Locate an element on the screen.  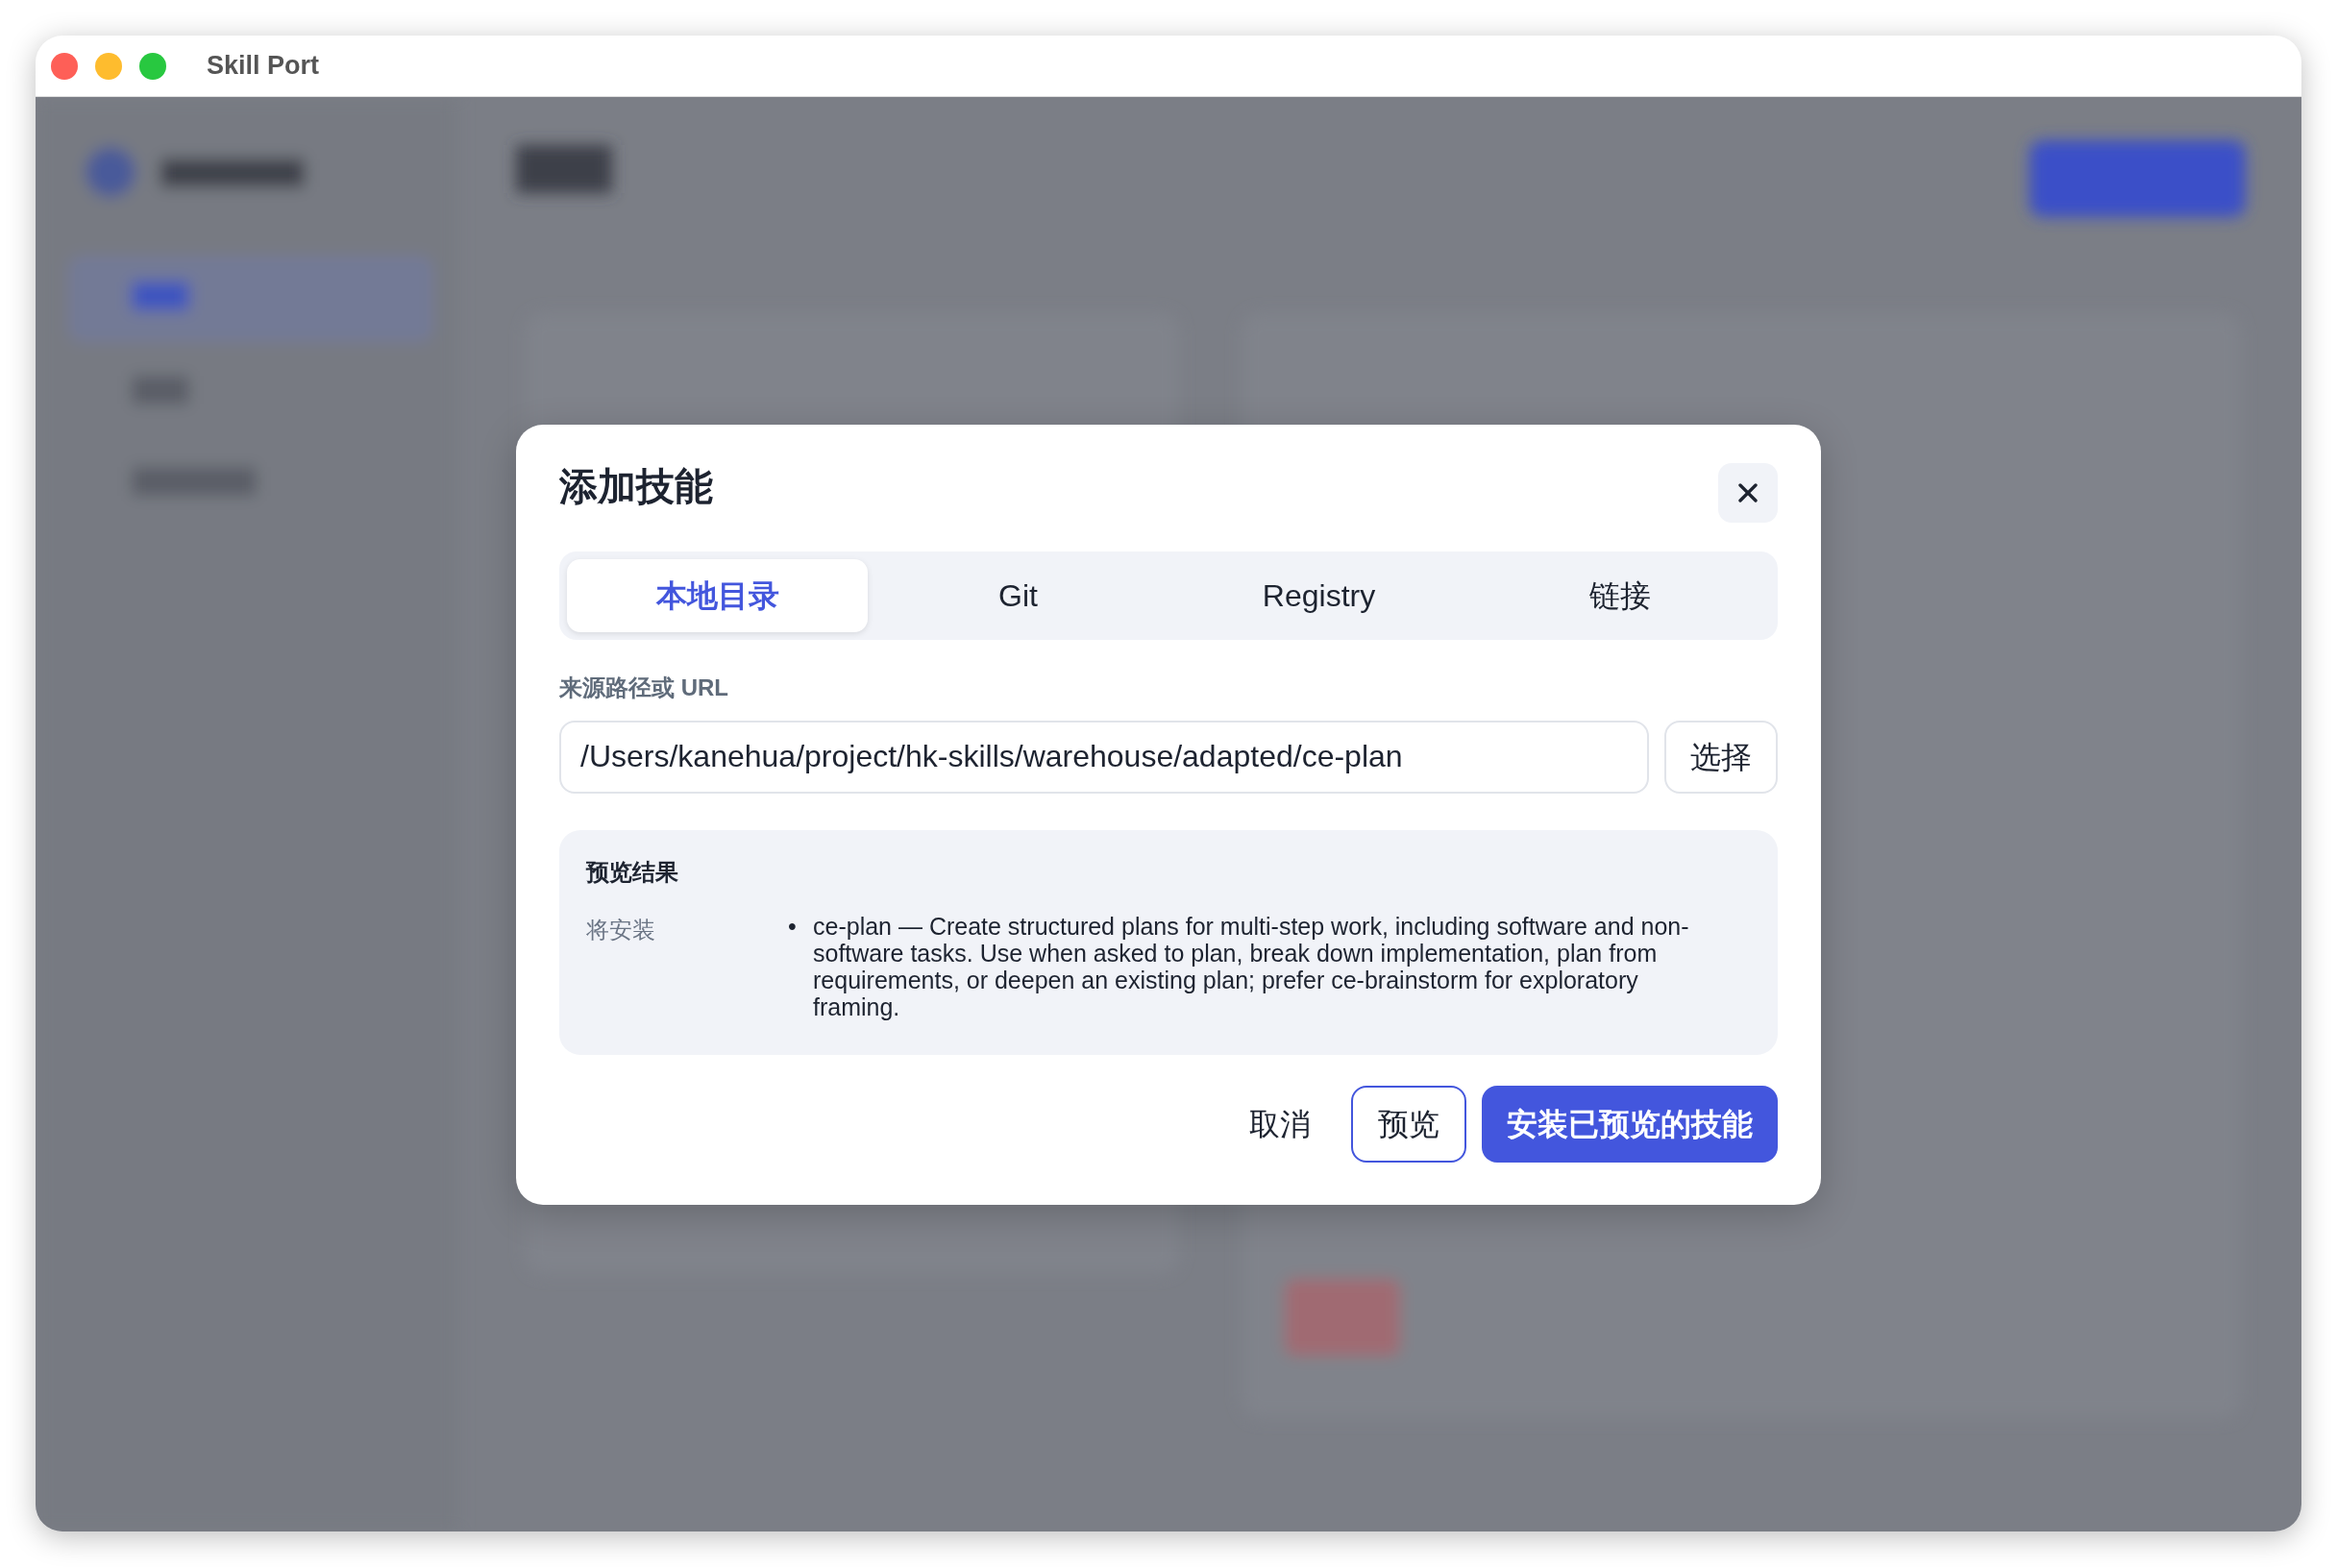
preview-title: 预览结果 is located at coordinates (632, 872).